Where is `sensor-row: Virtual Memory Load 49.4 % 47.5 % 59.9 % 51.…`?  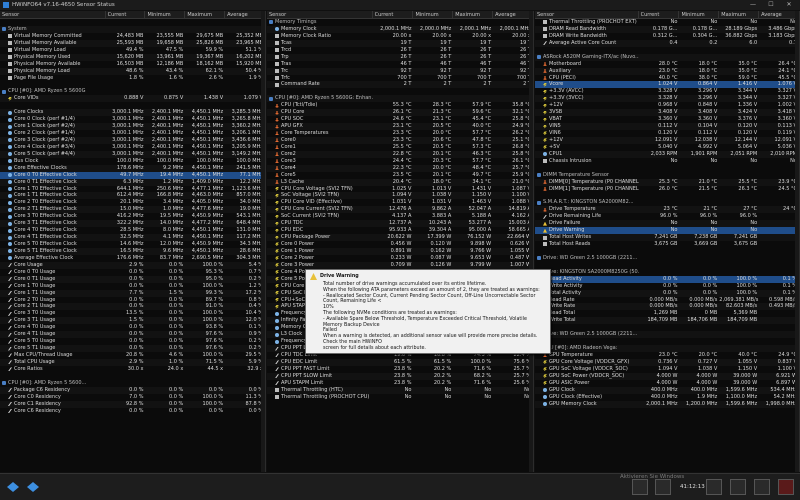
sensor-row: Virtual Memory Load 49.4 % 47.5 % 59.9 % 51.… is located at coordinates (132, 50).